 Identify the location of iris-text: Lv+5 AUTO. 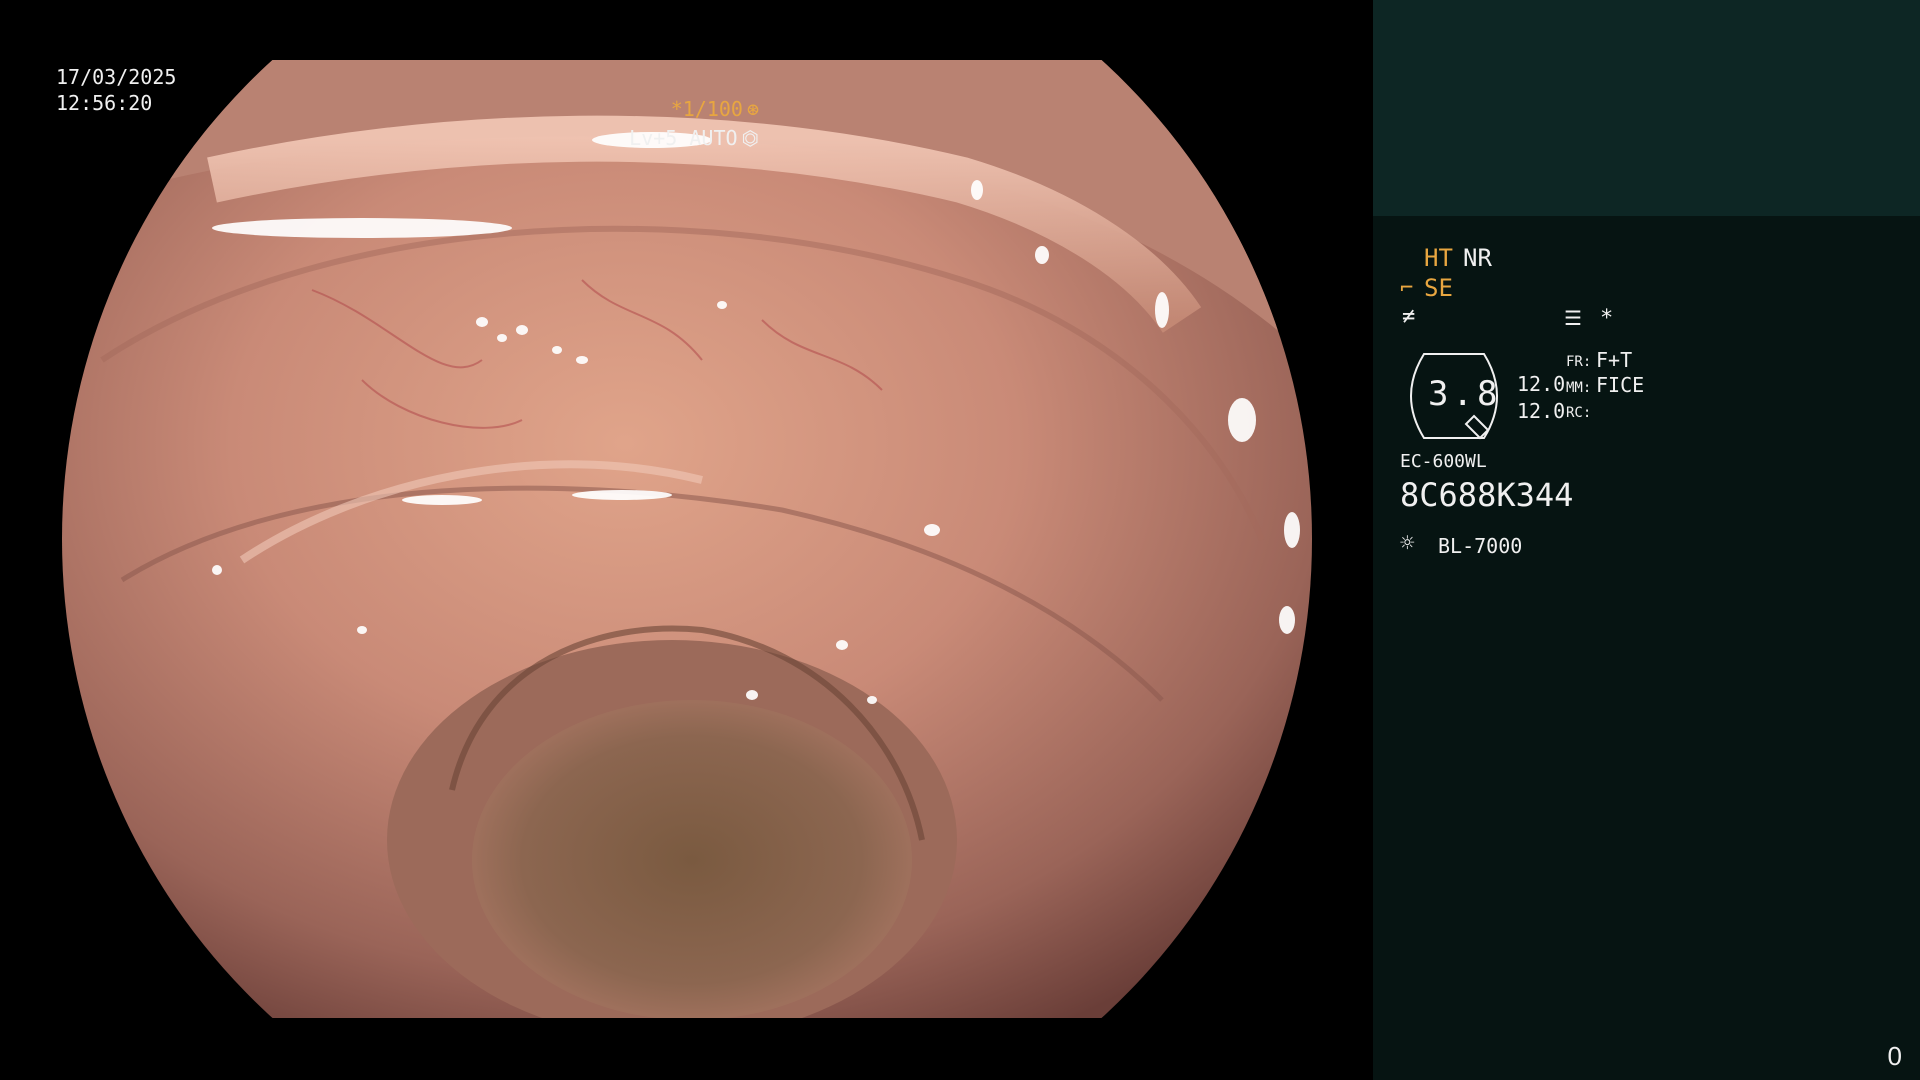
(683, 138).